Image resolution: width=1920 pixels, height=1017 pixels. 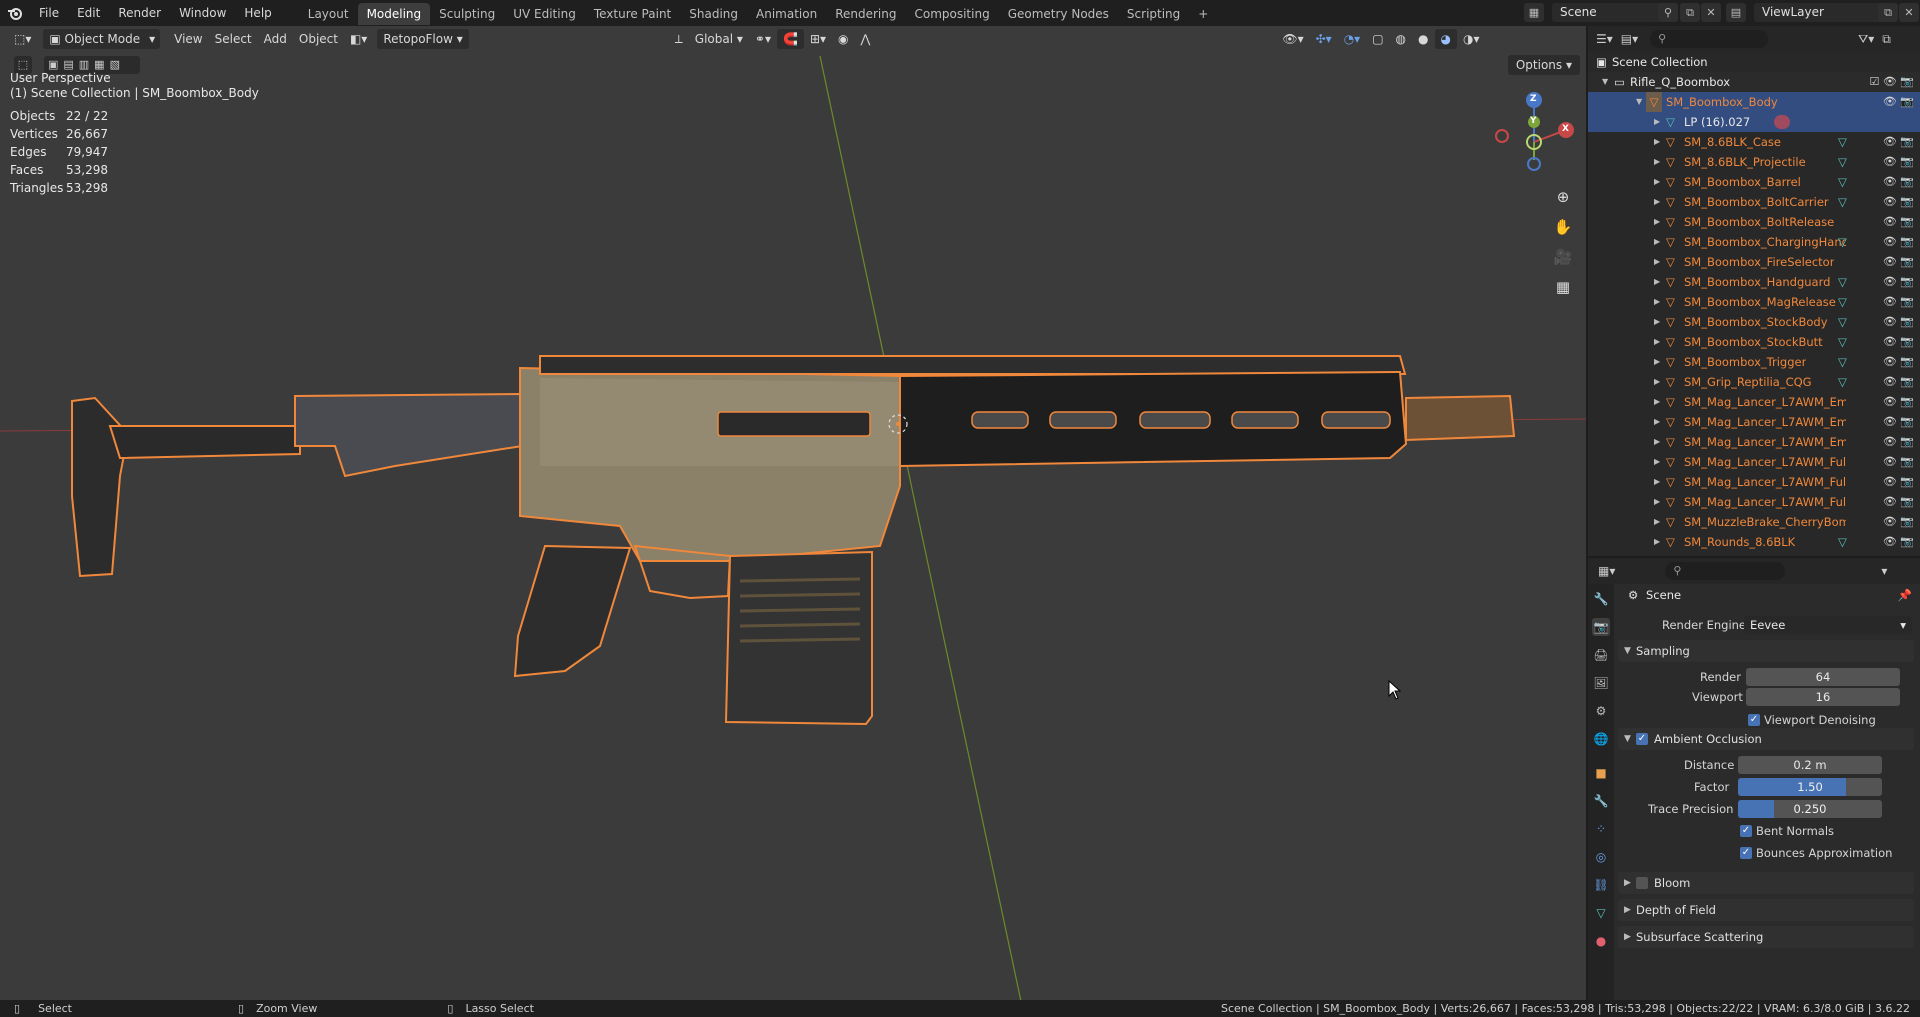 What do you see at coordinates (1754, 542) in the screenshot?
I see `outliner-object-row: ▶ ▽ SM_Rounds_8.6BLK ▽ 👁 📷` at bounding box center [1754, 542].